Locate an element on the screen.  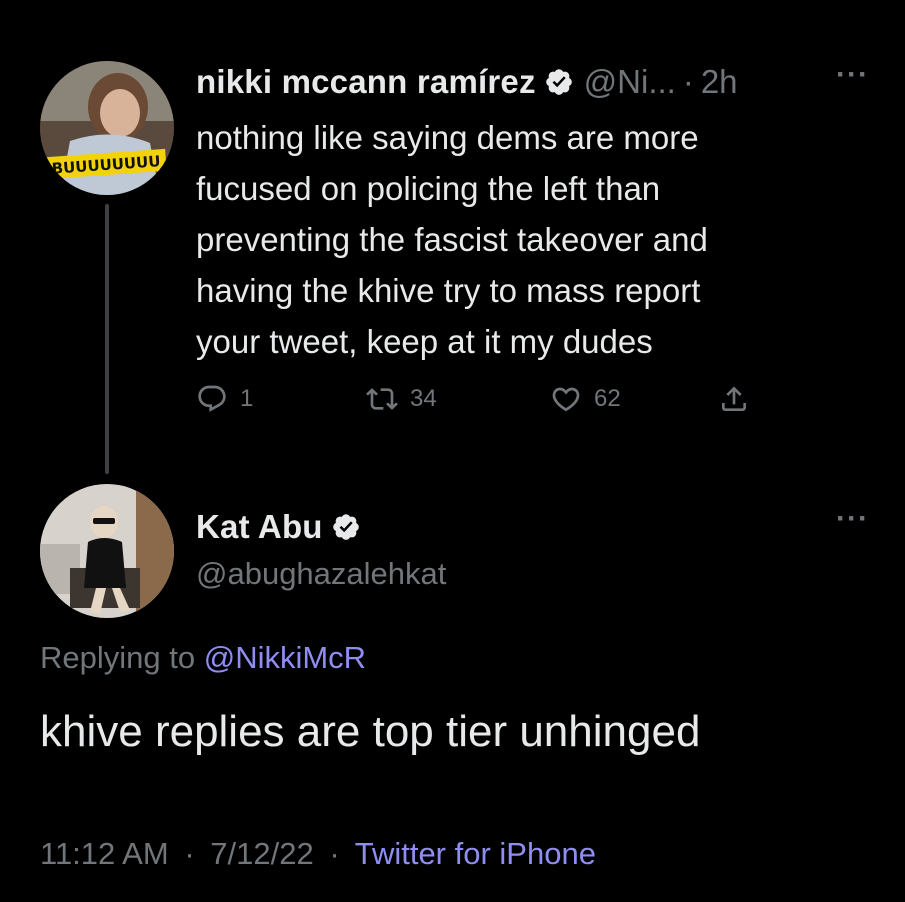
reply-author-avatar is located at coordinates (107, 551).